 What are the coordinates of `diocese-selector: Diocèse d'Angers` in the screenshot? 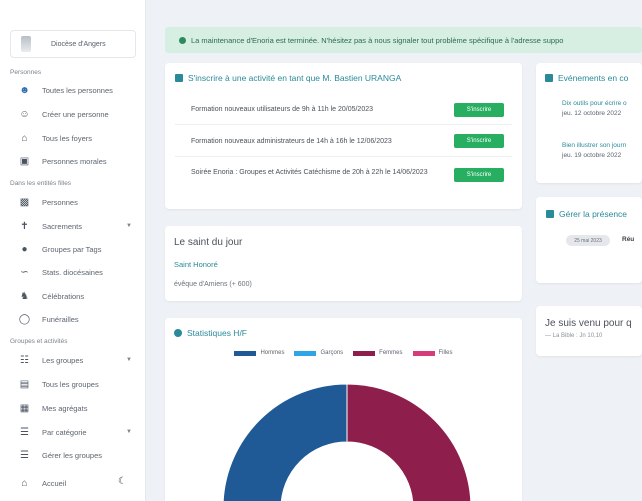 It's located at (73, 44).